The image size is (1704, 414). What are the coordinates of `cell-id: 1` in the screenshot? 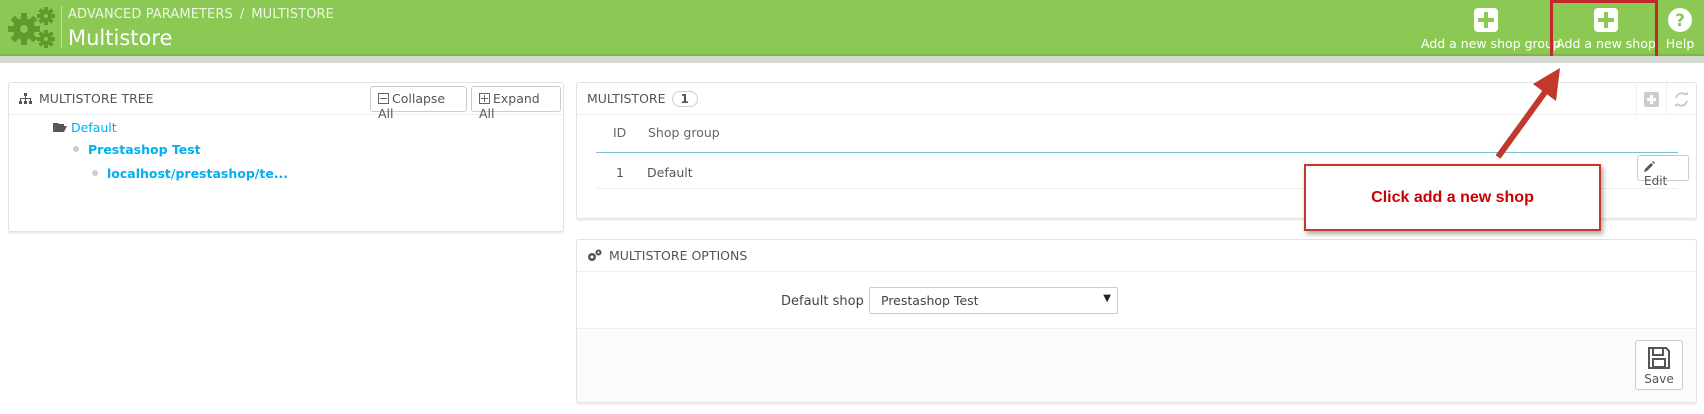 It's located at (620, 172).